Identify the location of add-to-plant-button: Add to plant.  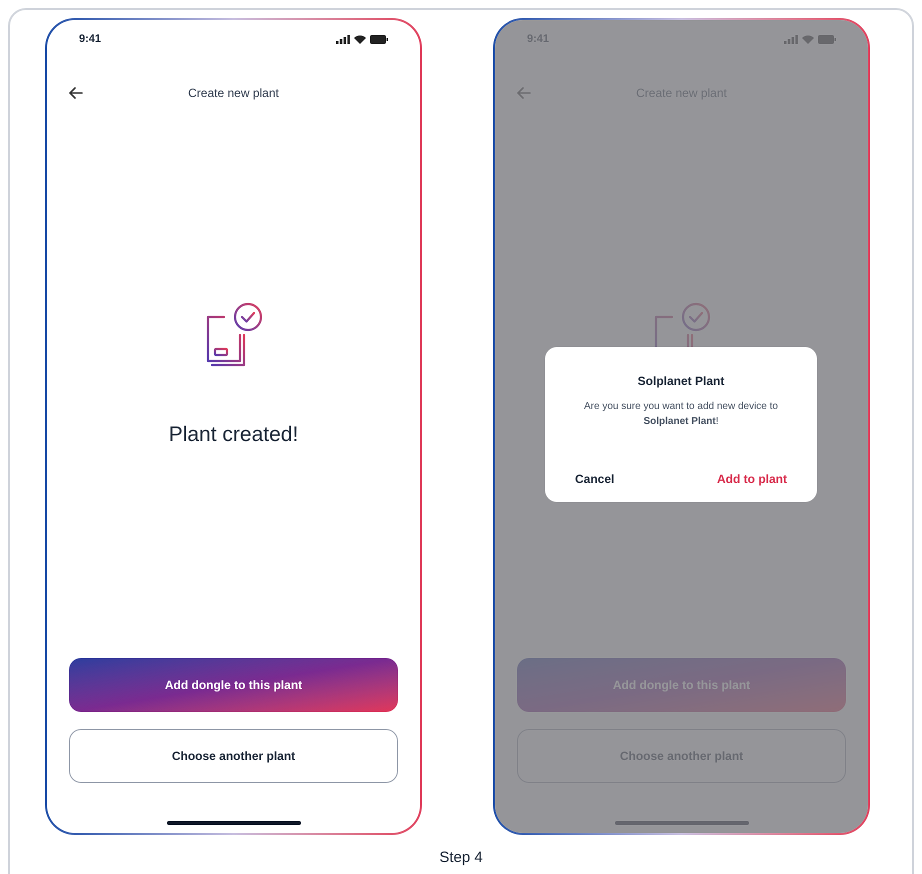
(752, 479).